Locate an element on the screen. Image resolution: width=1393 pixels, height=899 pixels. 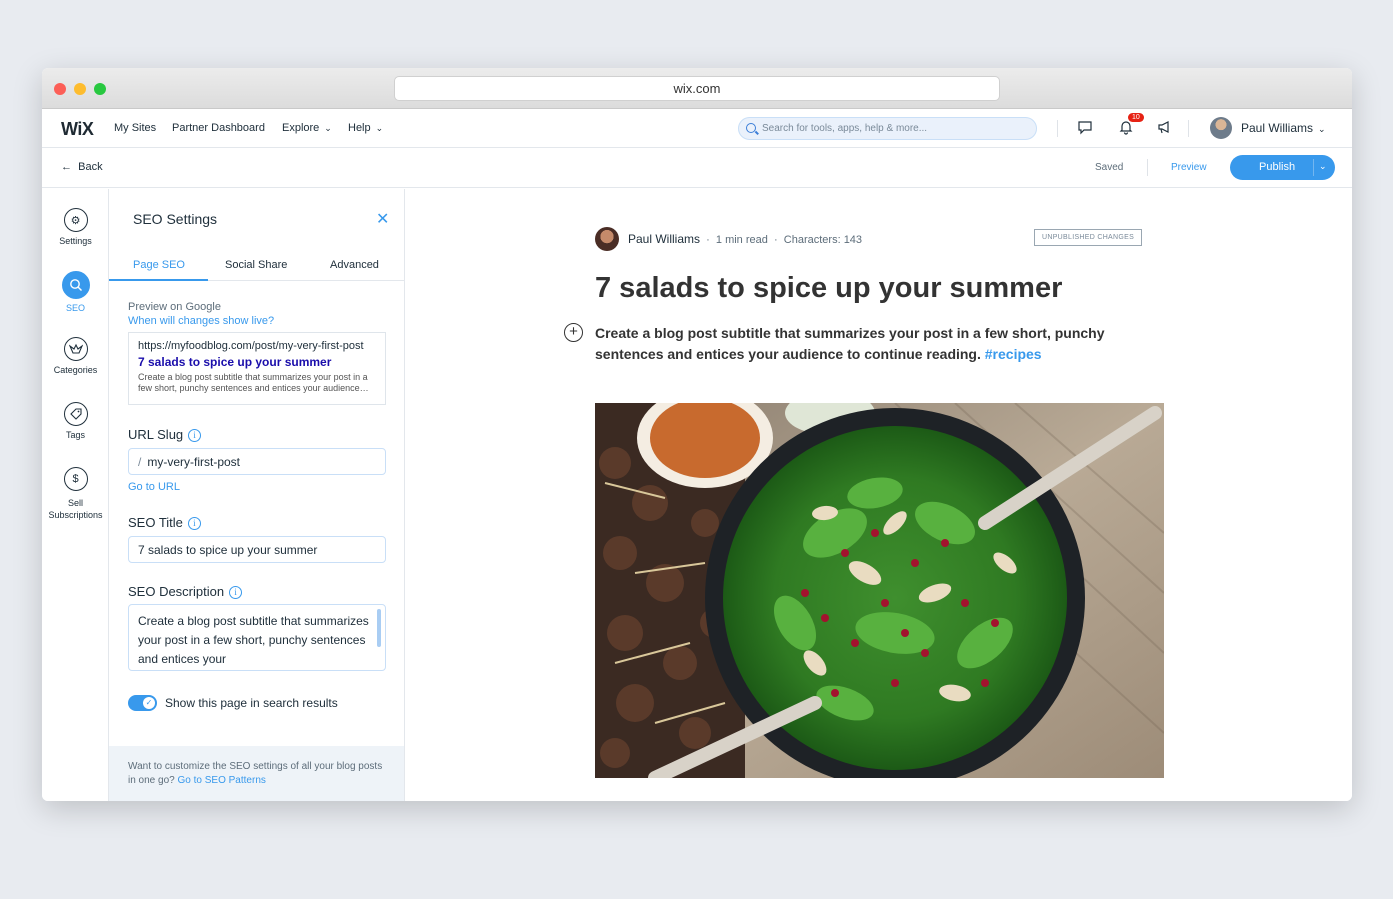
author-name: Paul Williams is located at coordinates (664, 239).